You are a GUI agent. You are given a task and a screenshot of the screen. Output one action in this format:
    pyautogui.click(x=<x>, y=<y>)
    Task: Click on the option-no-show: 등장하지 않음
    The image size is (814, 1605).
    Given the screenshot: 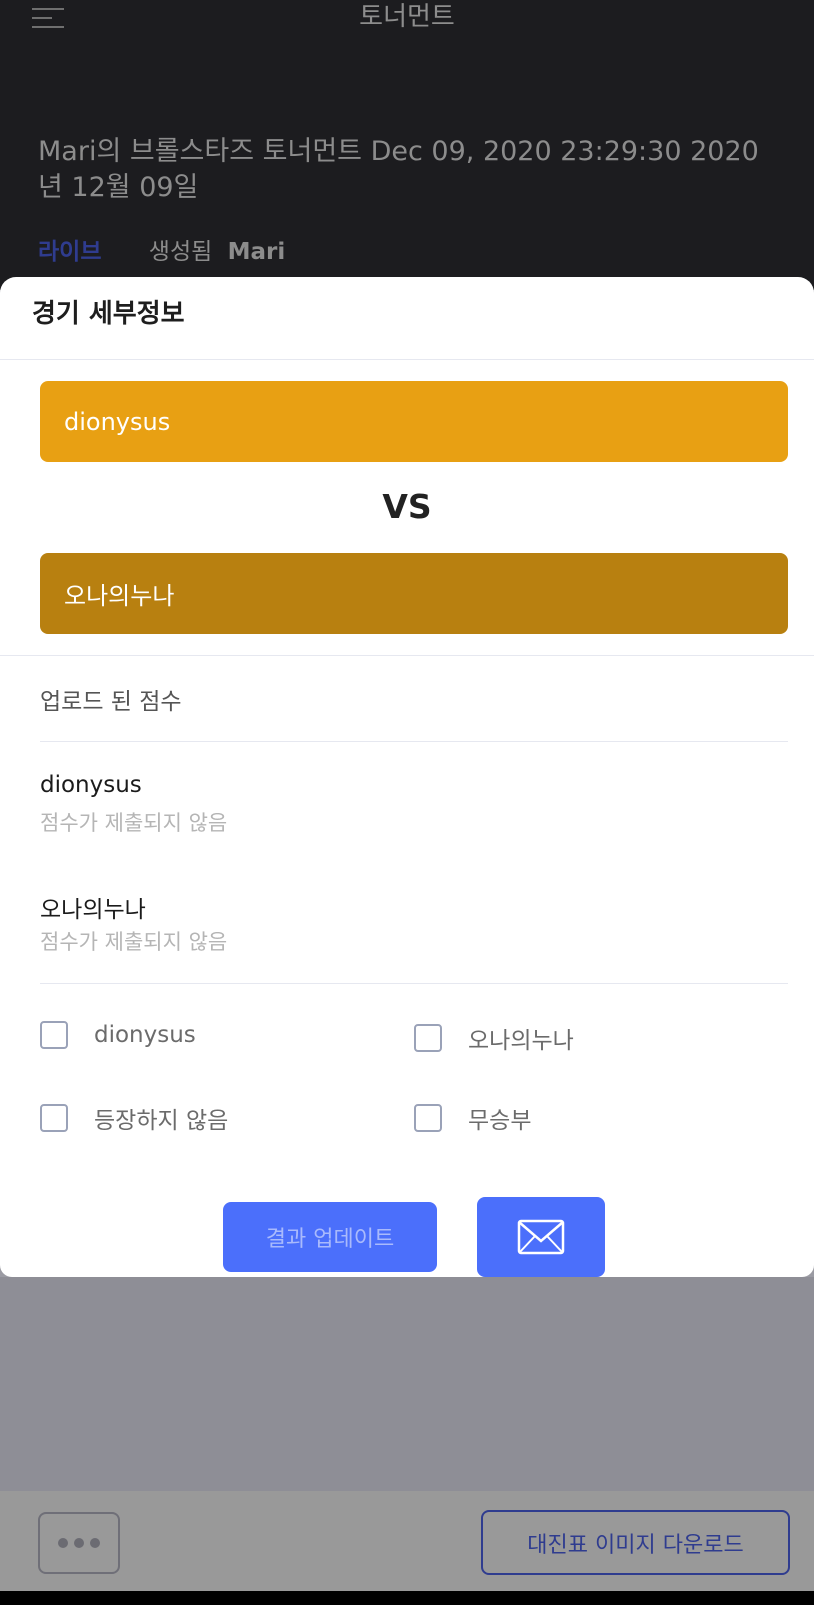 What is the action you would take?
    pyautogui.click(x=134, y=1118)
    